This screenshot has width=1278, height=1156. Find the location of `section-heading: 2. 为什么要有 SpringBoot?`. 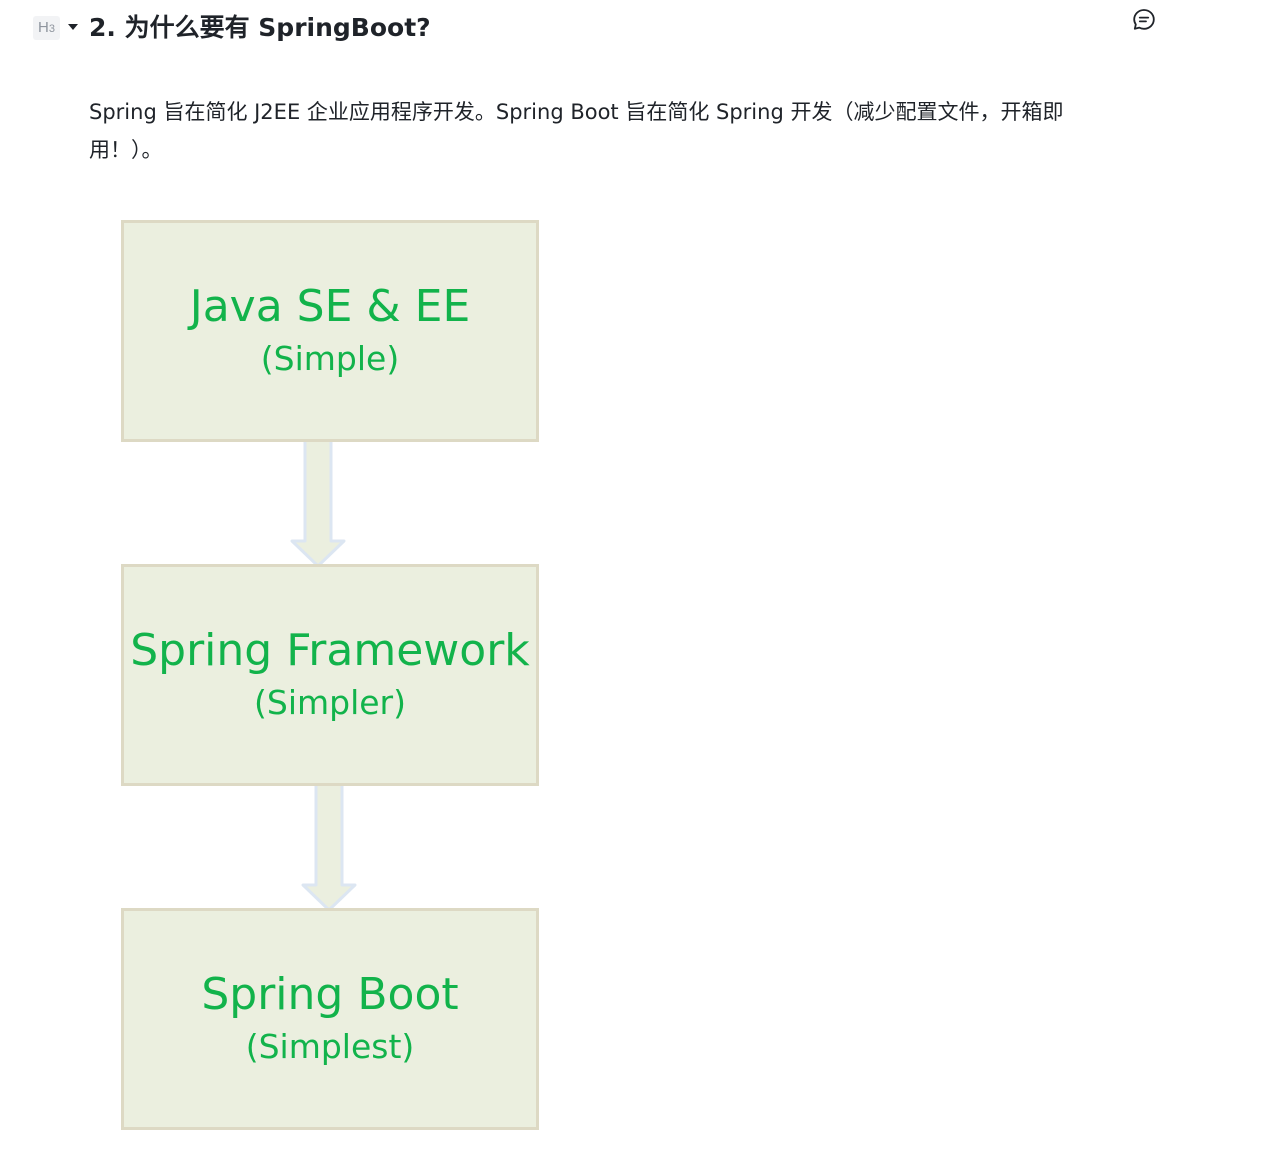

section-heading: 2. 为什么要有 SpringBoot? is located at coordinates (260, 27).